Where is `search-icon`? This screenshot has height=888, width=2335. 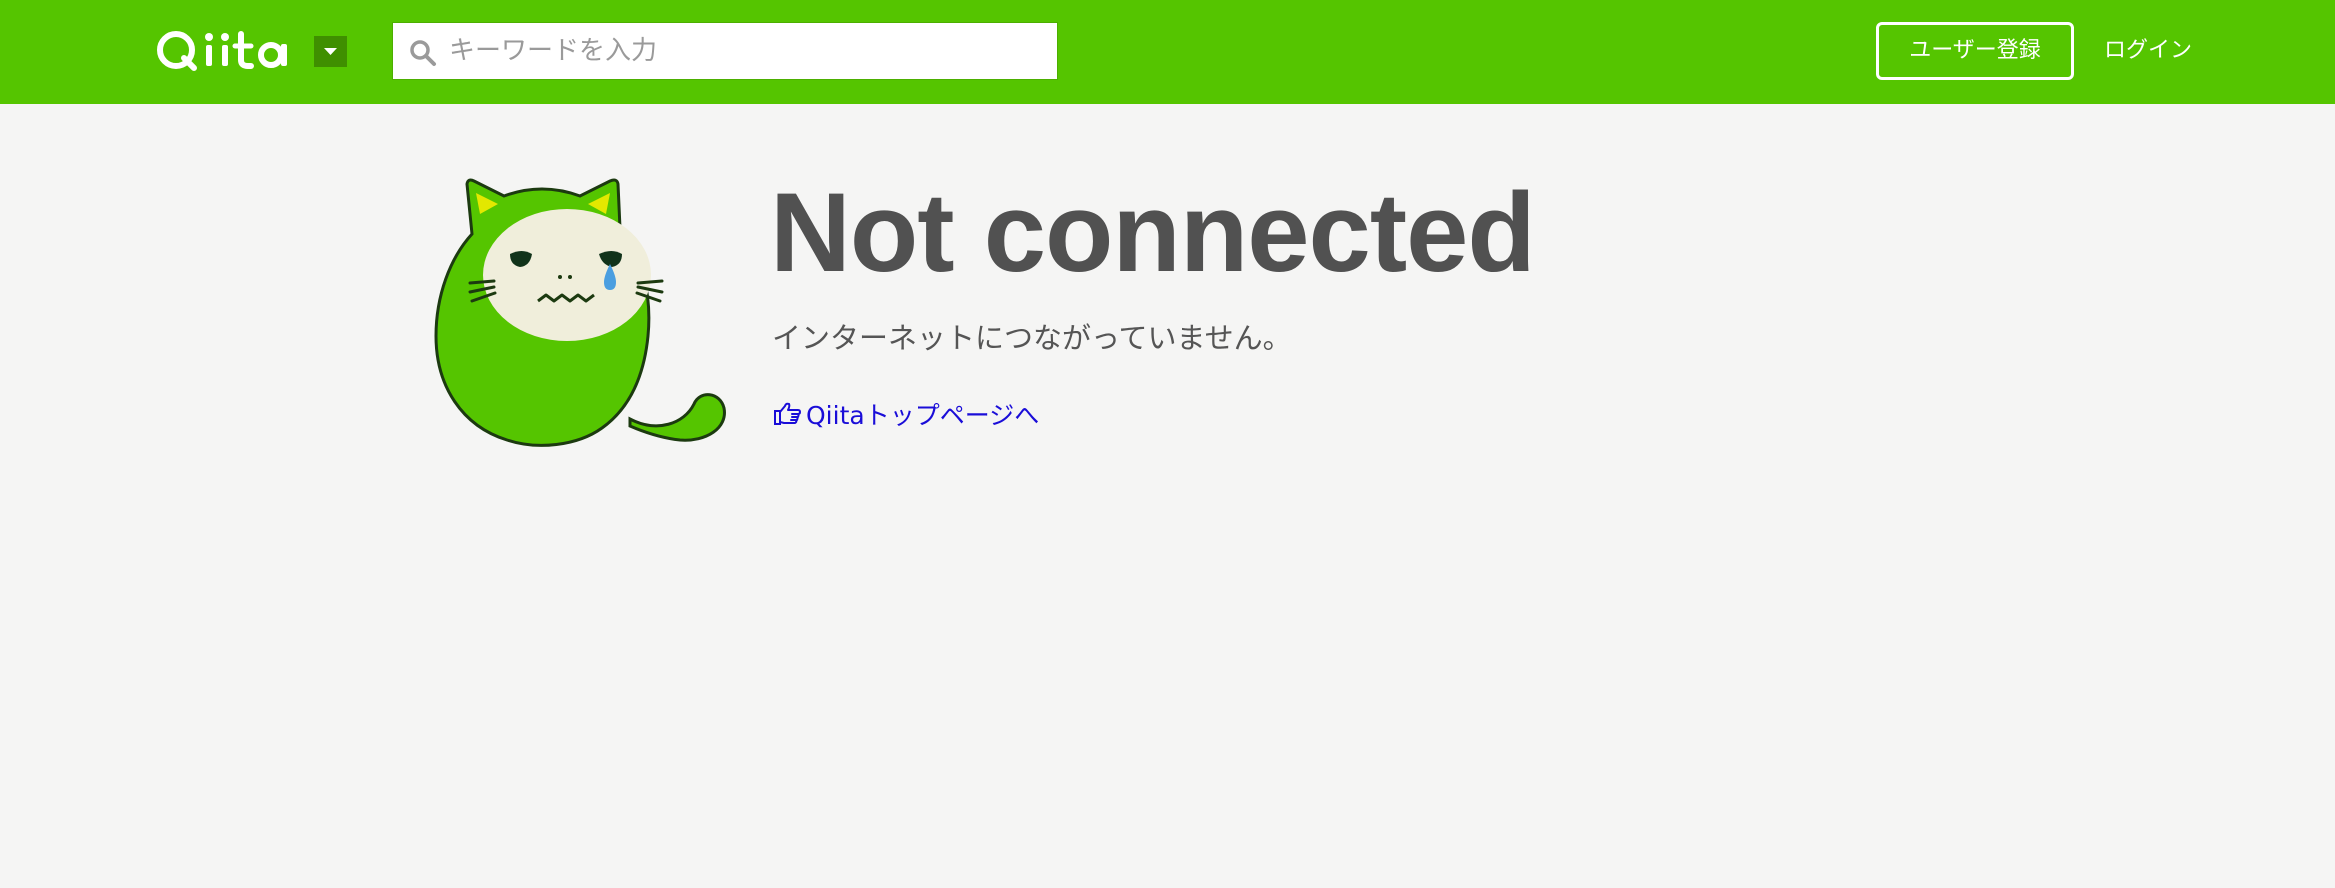 search-icon is located at coordinates (423, 53).